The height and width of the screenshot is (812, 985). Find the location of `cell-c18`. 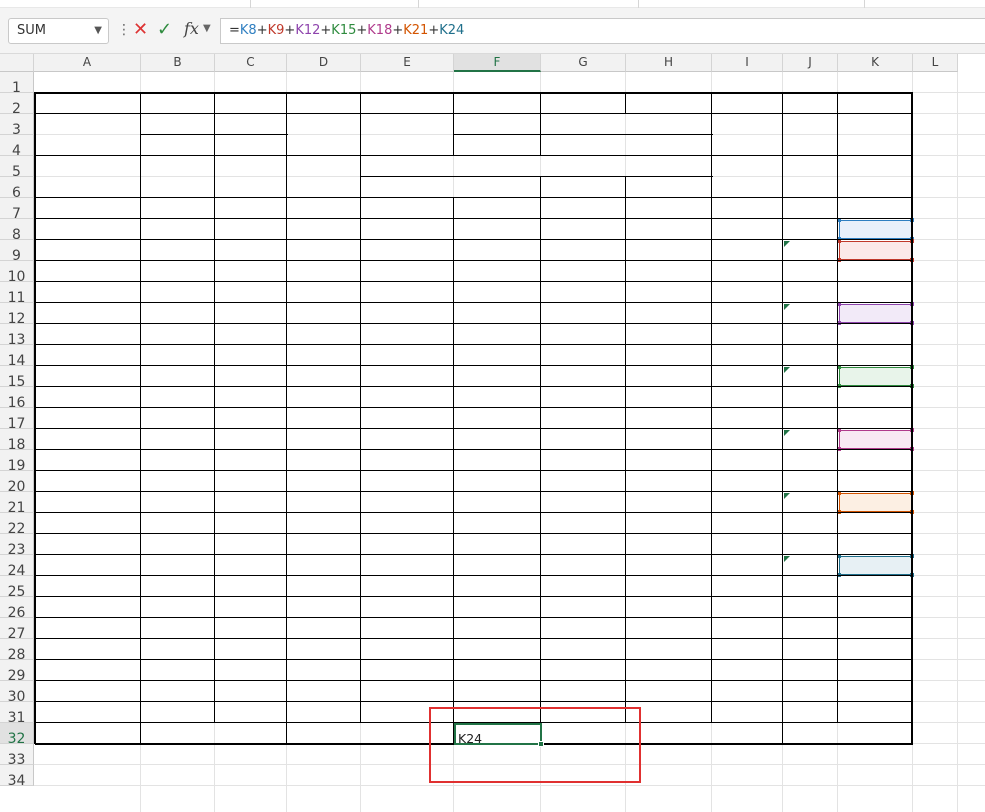

cell-c18 is located at coordinates (251, 439).